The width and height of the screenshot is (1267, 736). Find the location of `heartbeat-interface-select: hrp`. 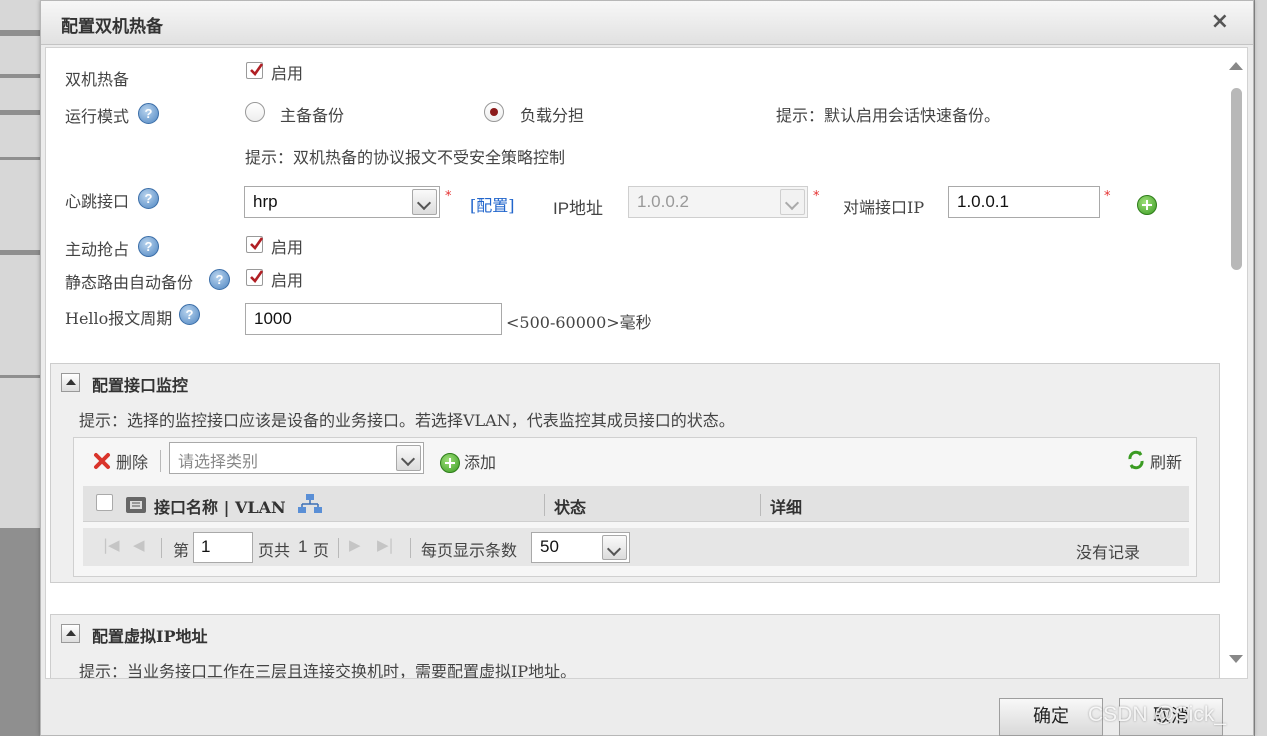

heartbeat-interface-select: hrp is located at coordinates (342, 202).